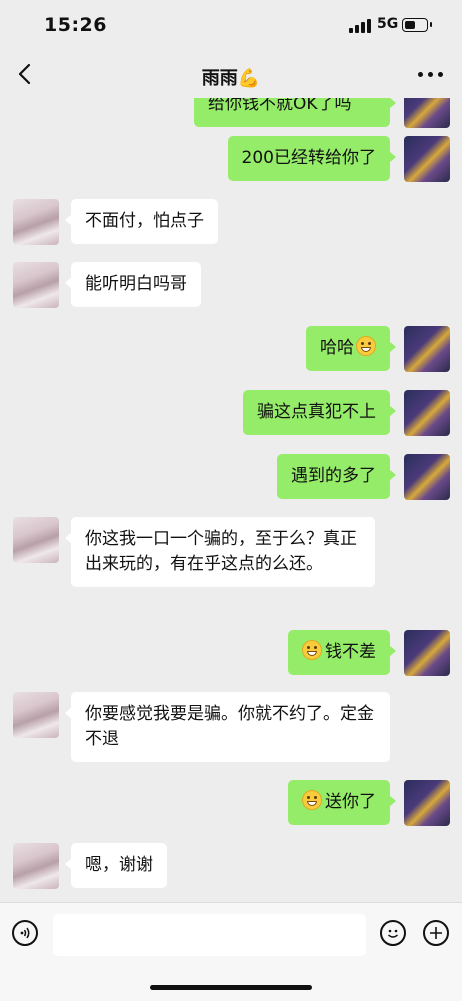 The height and width of the screenshot is (1001, 462). What do you see at coordinates (231, 78) in the screenshot?
I see `chat-title: 雨雨💪` at bounding box center [231, 78].